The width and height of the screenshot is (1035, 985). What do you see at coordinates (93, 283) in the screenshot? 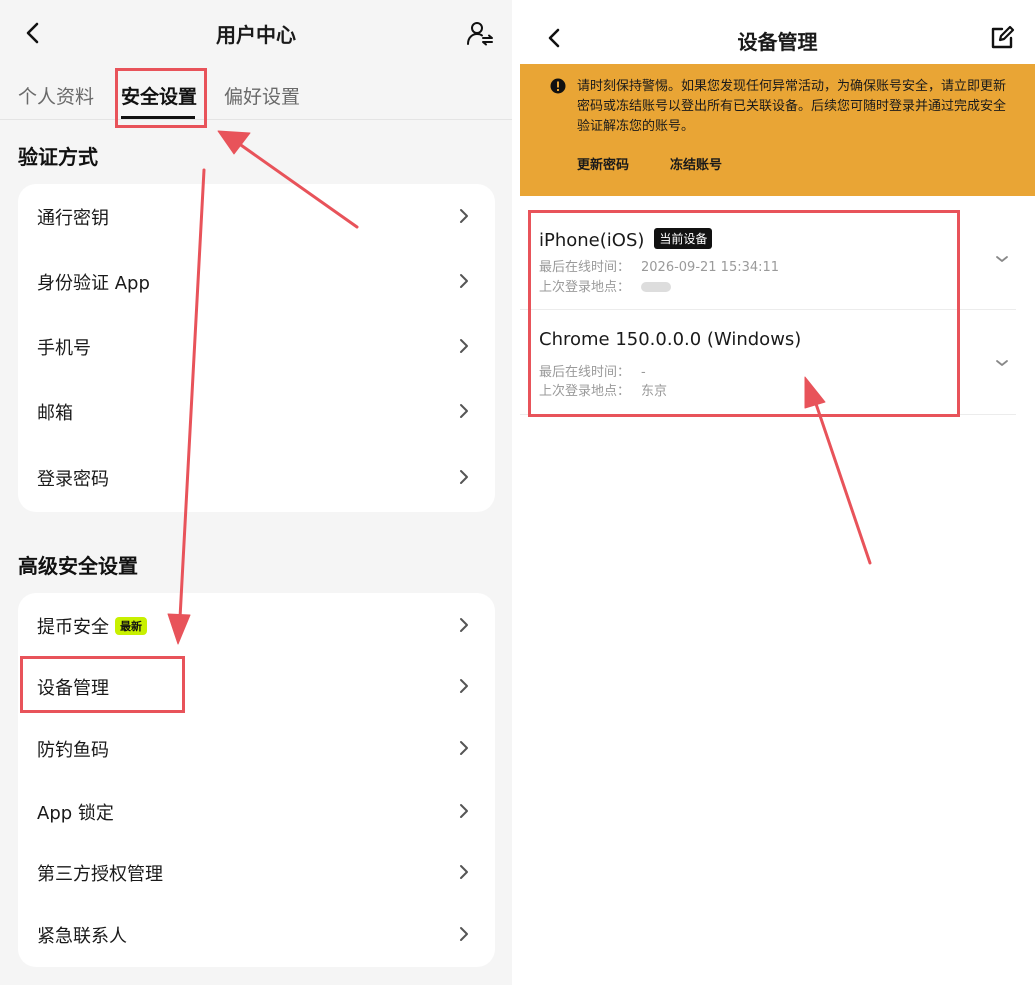
I see `row-label: 身份验证 App` at bounding box center [93, 283].